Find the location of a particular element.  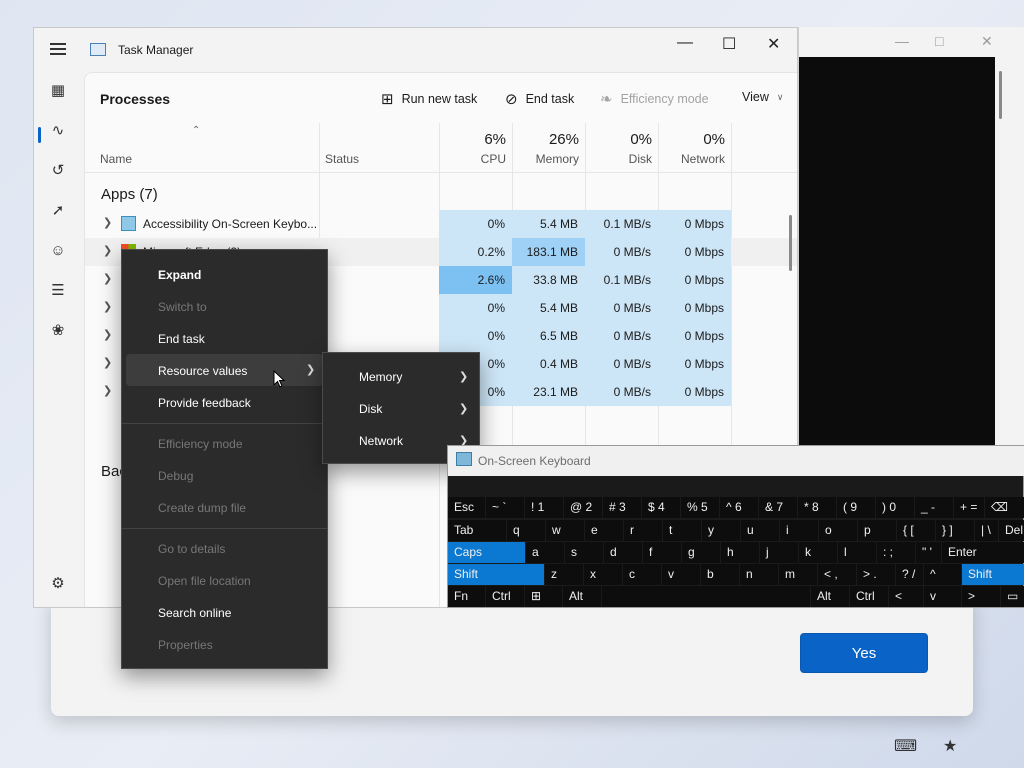

name-column-header: Name is located at coordinates (200, 148).